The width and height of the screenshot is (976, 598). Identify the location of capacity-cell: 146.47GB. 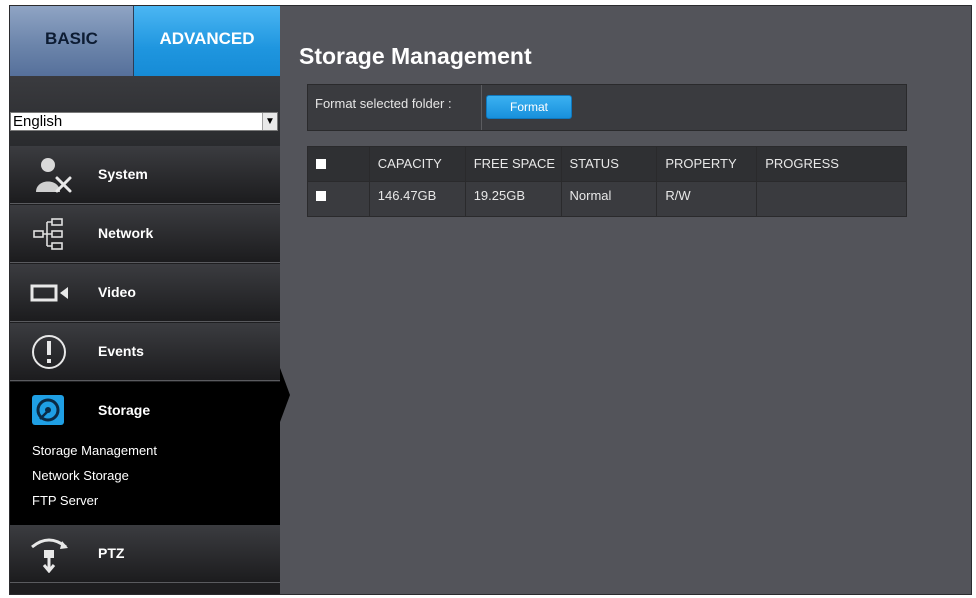
(417, 199).